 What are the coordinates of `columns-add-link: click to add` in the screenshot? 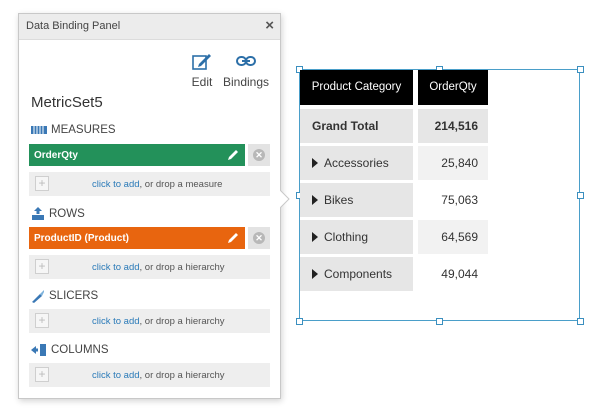 It's located at (116, 375).